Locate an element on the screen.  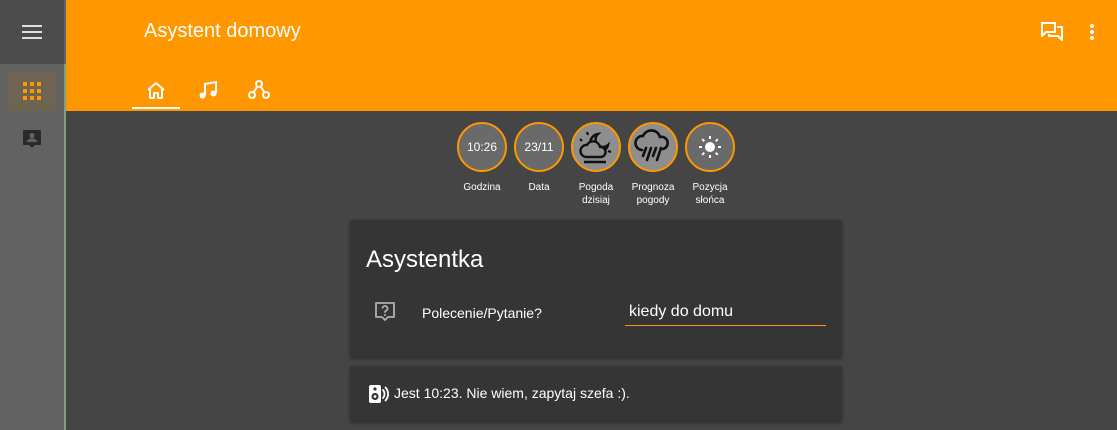
badge-time: 10:26 Godzina is located at coordinates (482, 158).